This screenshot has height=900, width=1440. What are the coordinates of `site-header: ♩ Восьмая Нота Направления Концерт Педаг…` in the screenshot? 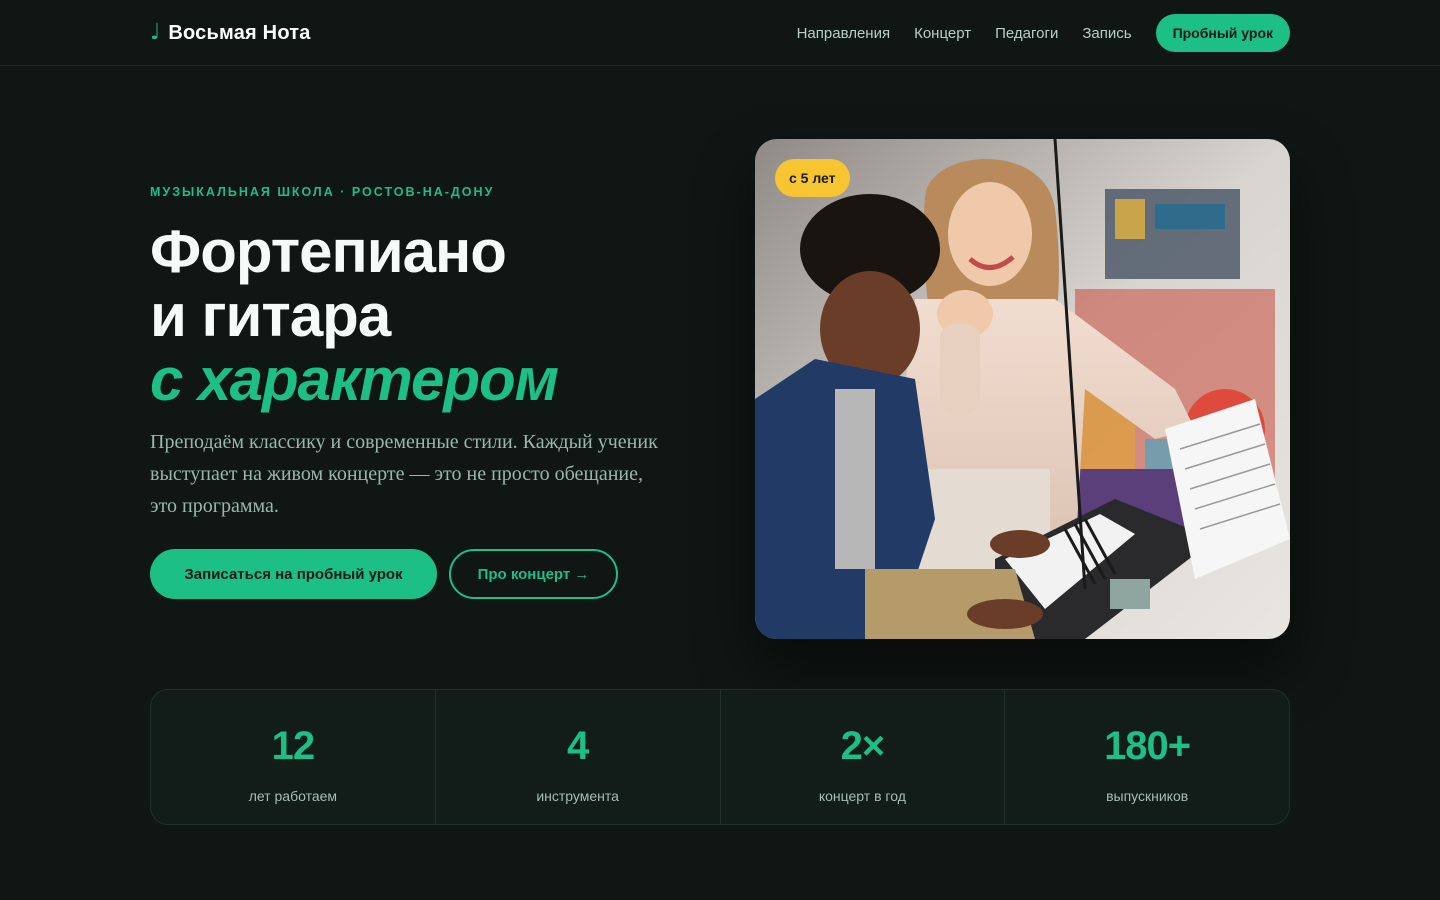 It's located at (720, 33).